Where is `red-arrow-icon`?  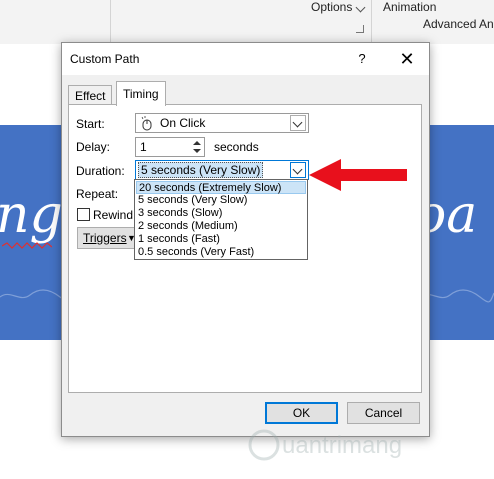
red-arrow-icon is located at coordinates (358, 175).